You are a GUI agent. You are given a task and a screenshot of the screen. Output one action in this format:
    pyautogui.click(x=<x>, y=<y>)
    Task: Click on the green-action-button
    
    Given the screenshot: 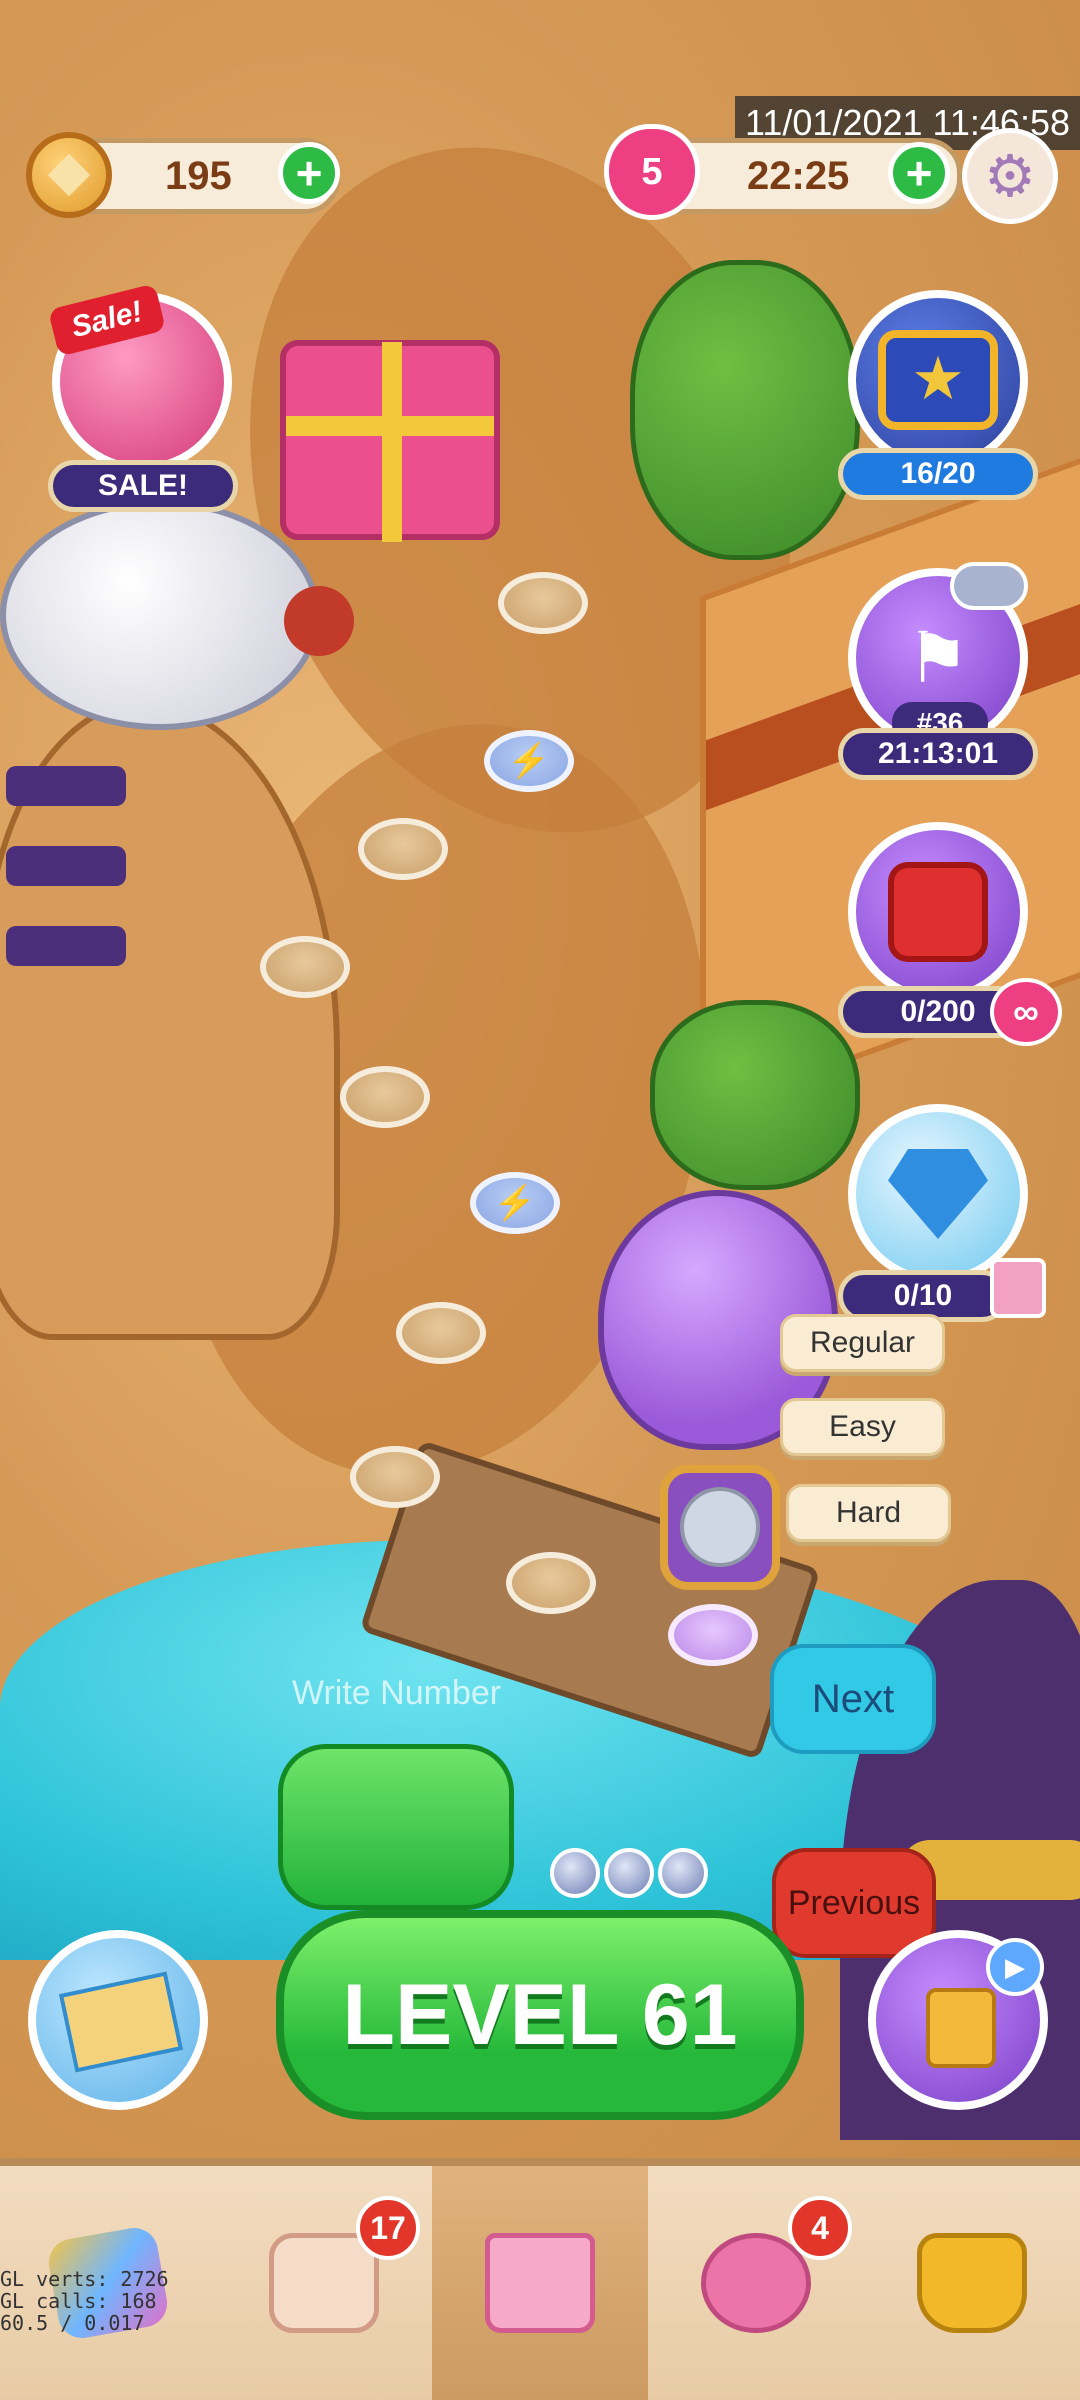 What is the action you would take?
    pyautogui.click(x=396, y=1827)
    